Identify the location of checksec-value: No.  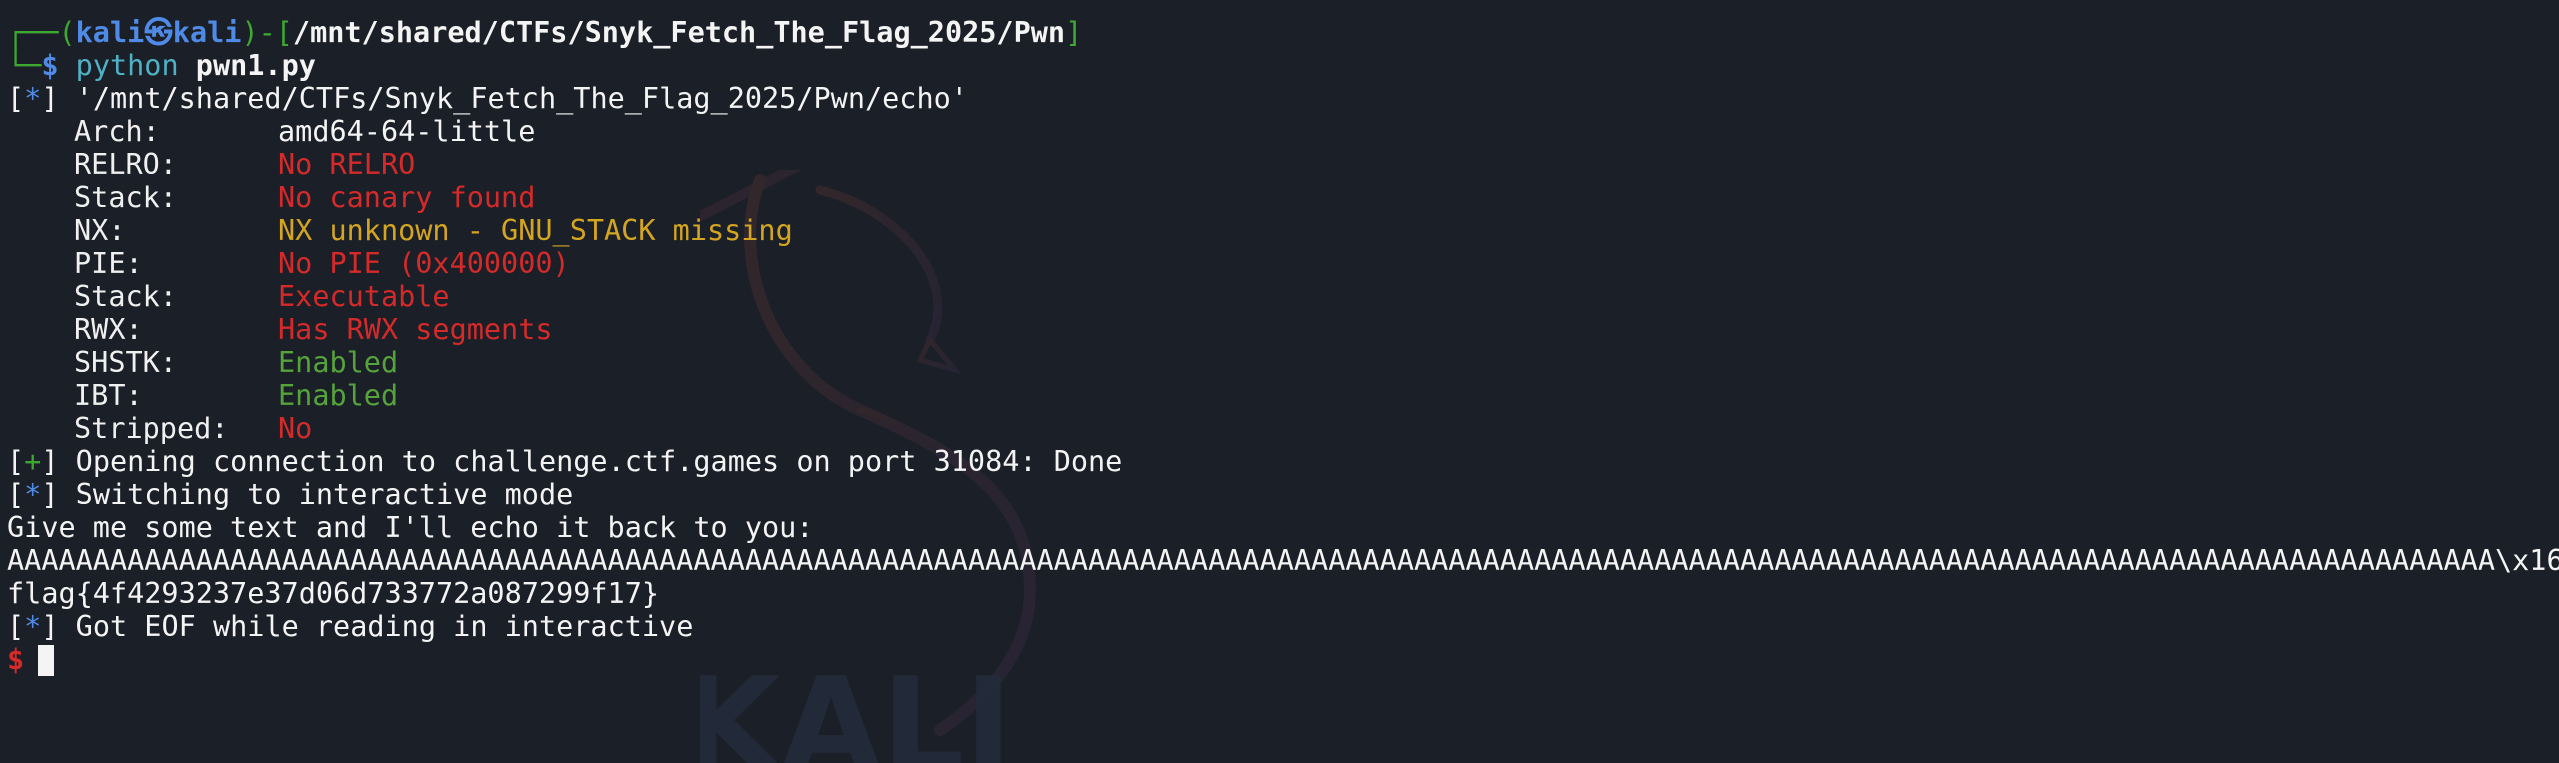
(295, 428).